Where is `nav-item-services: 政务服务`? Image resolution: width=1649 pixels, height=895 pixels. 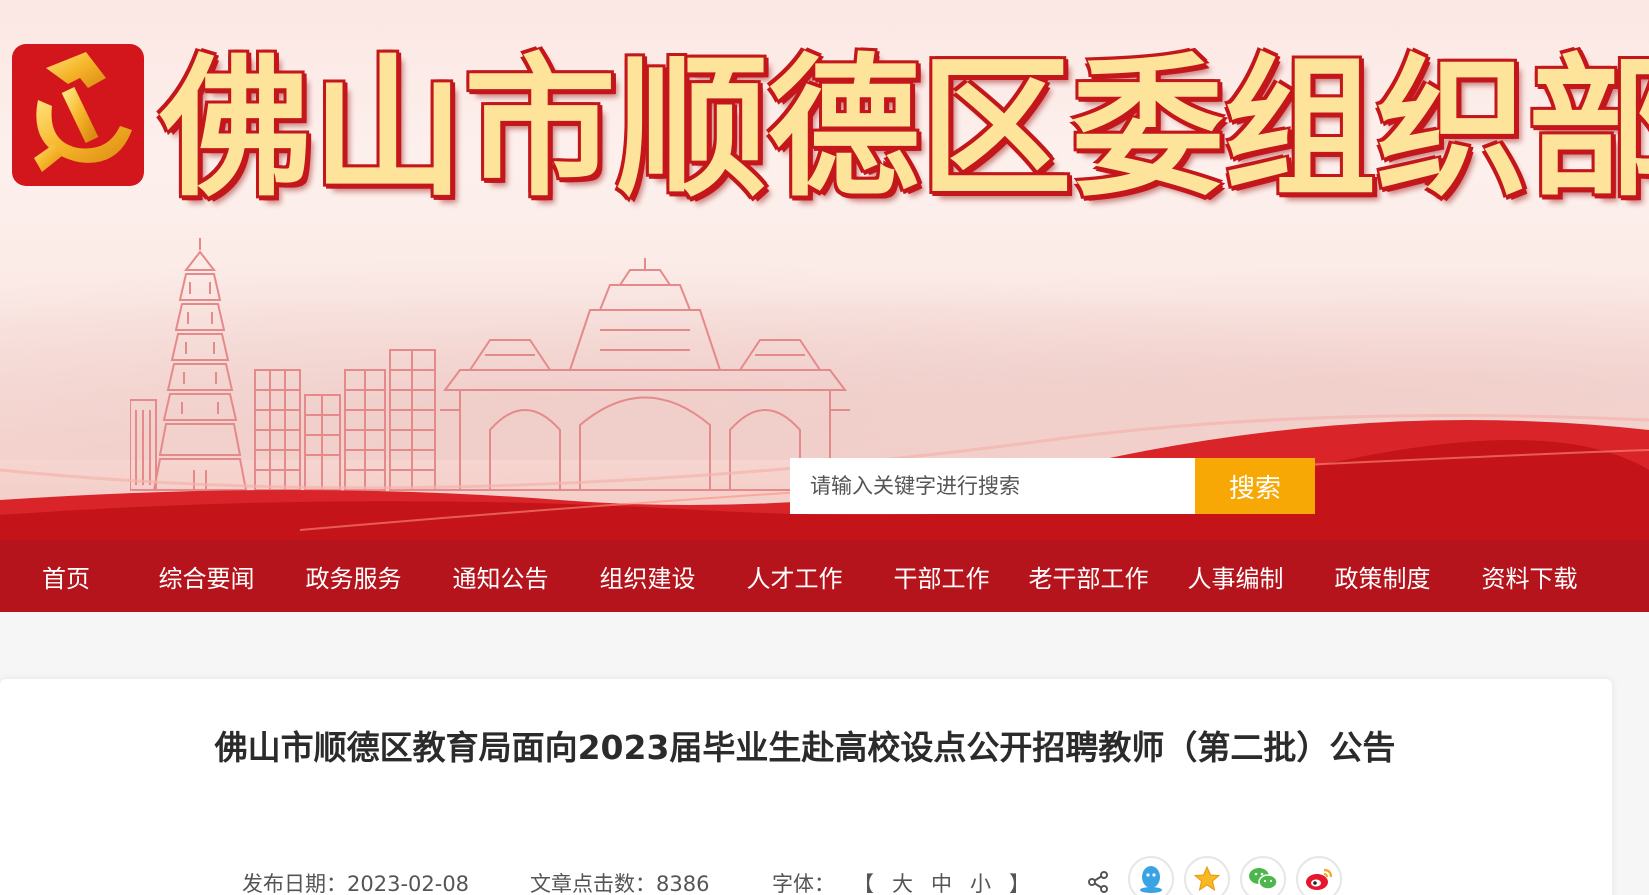
nav-item-services: 政务服务 is located at coordinates (353, 576).